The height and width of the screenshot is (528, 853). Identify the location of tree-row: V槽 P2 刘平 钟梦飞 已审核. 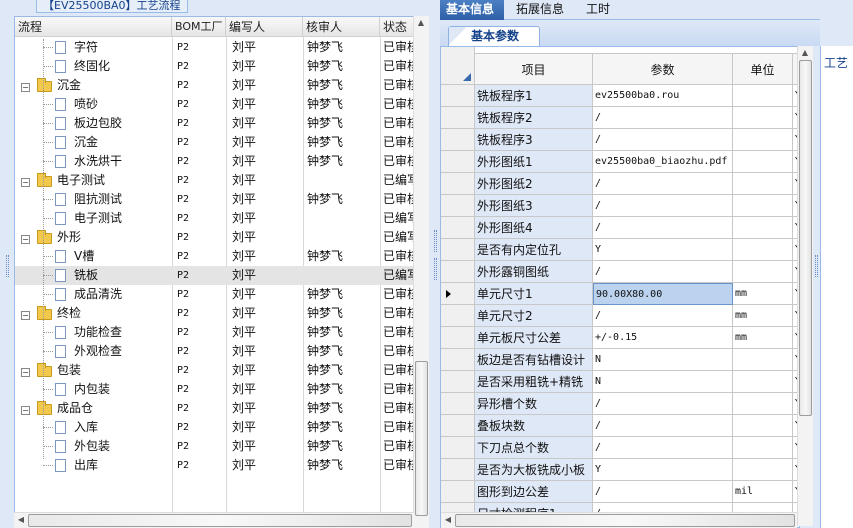
(217, 256).